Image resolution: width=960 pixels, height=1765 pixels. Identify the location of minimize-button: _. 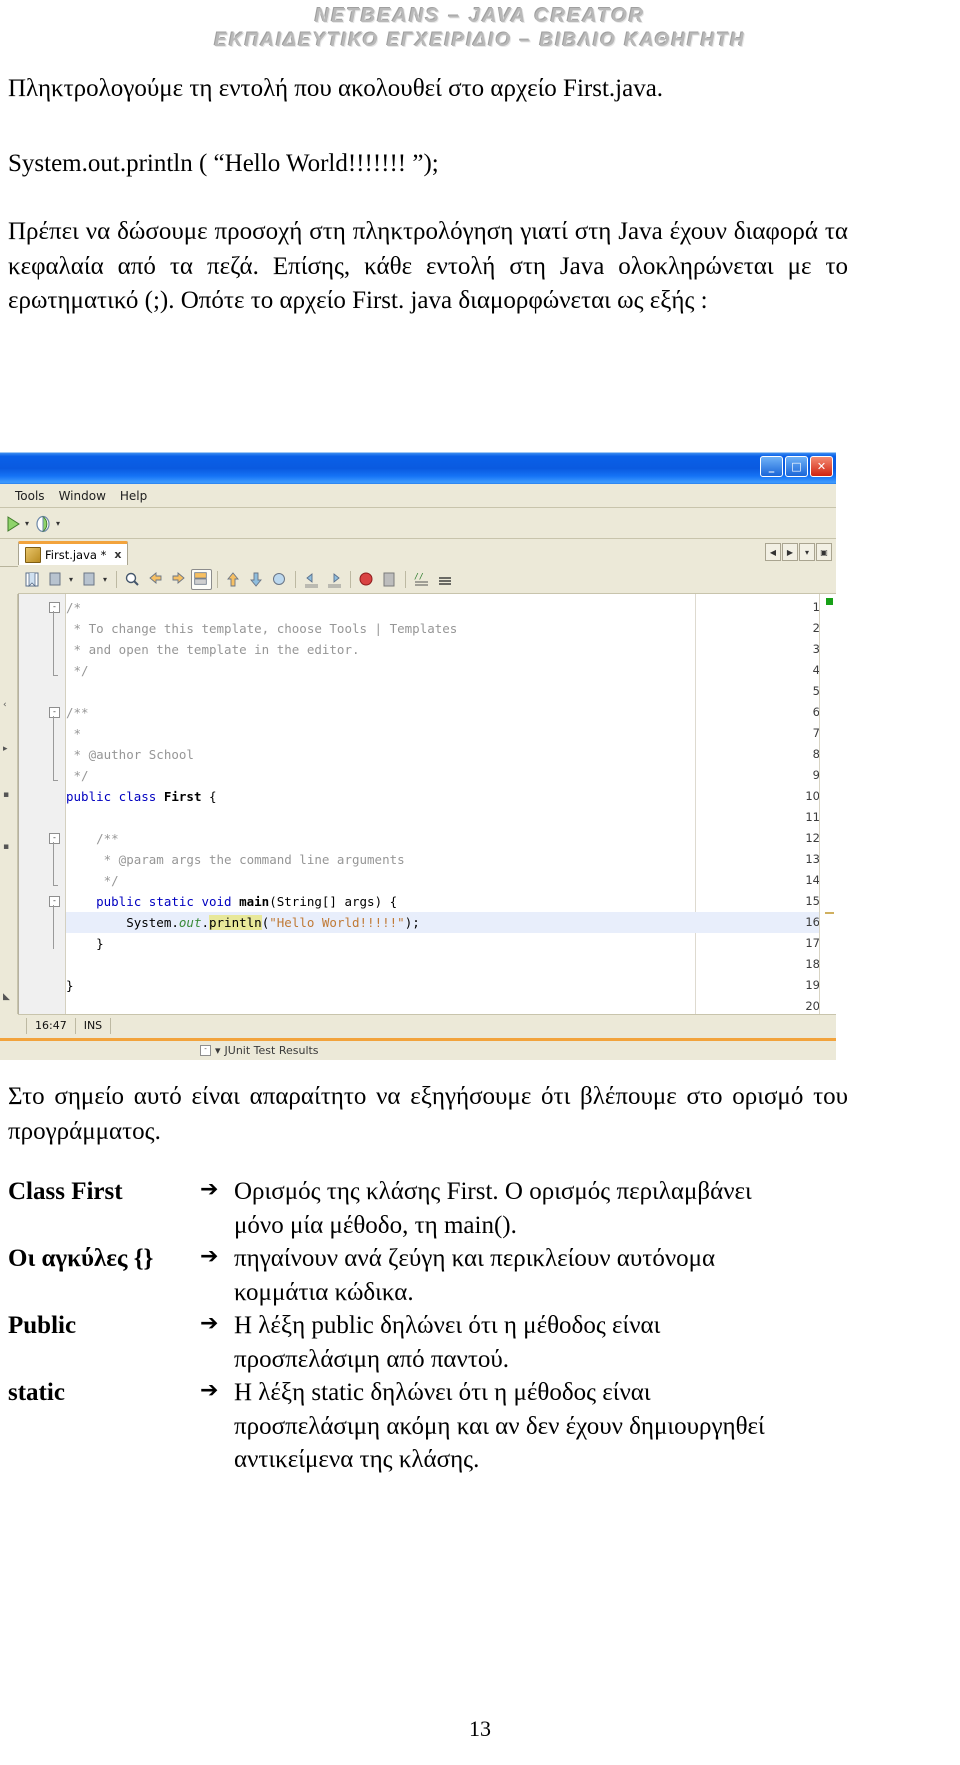
(771, 466).